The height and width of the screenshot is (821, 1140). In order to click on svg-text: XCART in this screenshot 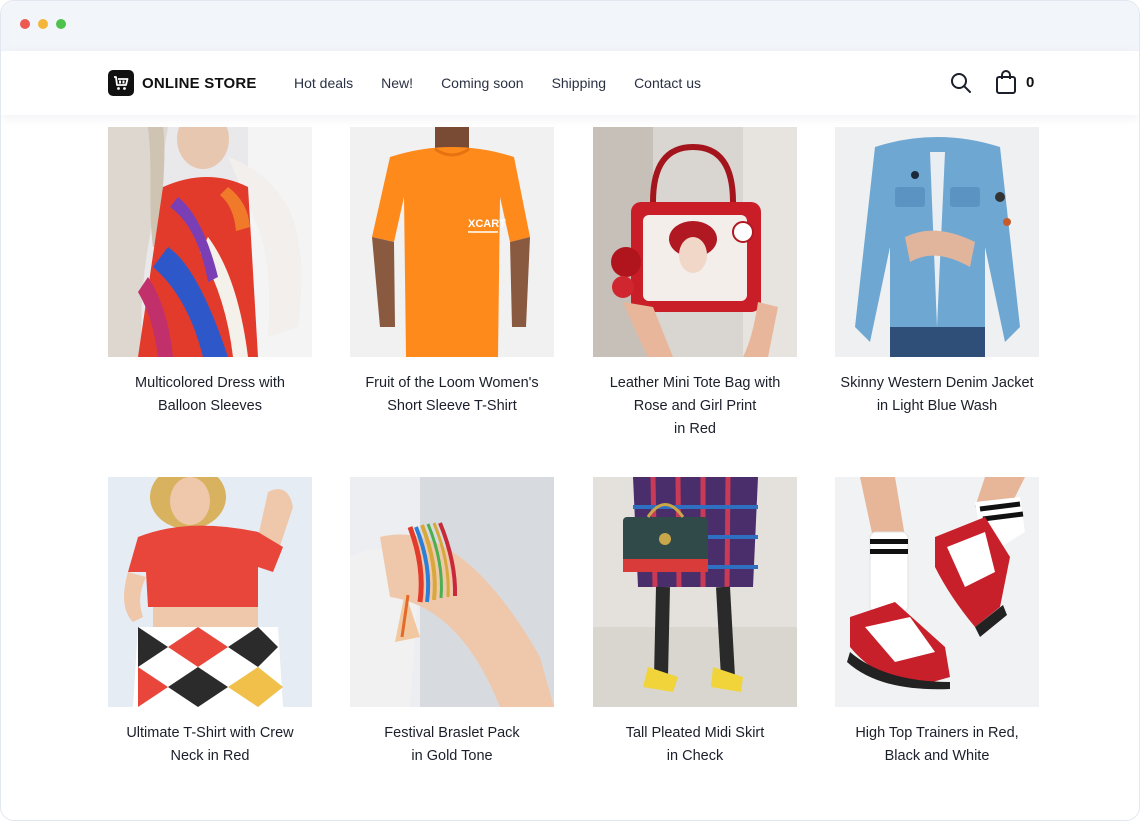, I will do `click(487, 224)`.